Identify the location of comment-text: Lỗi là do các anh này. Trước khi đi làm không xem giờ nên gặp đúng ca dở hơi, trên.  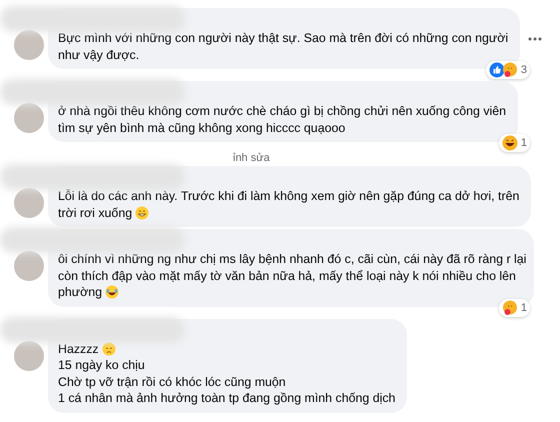
(289, 196).